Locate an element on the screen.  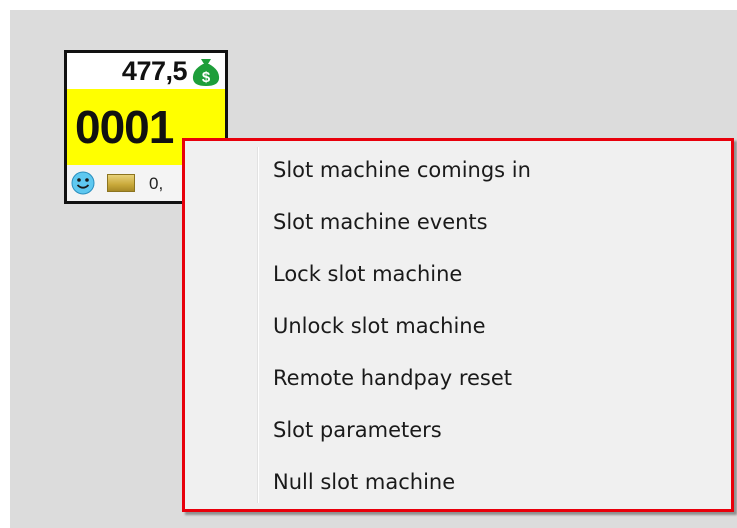
tile-amount: 477,5 is located at coordinates (154, 71).